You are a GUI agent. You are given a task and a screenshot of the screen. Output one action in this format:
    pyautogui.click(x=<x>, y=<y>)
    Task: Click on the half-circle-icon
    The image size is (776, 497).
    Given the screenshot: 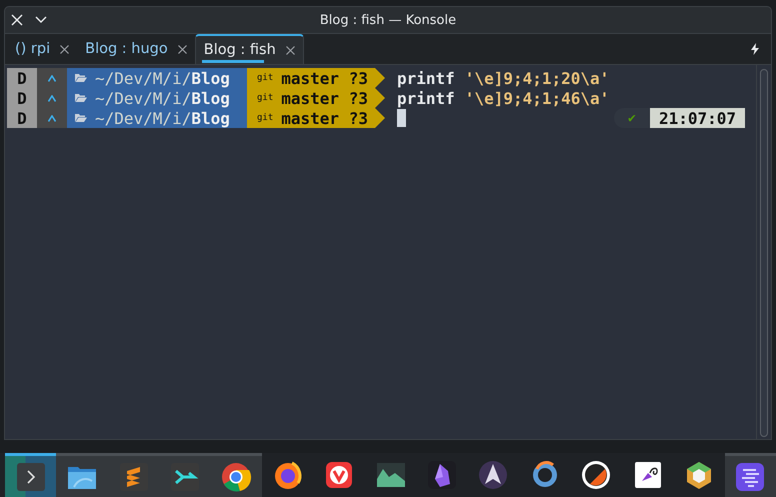 What is the action you would take?
    pyautogui.click(x=596, y=475)
    